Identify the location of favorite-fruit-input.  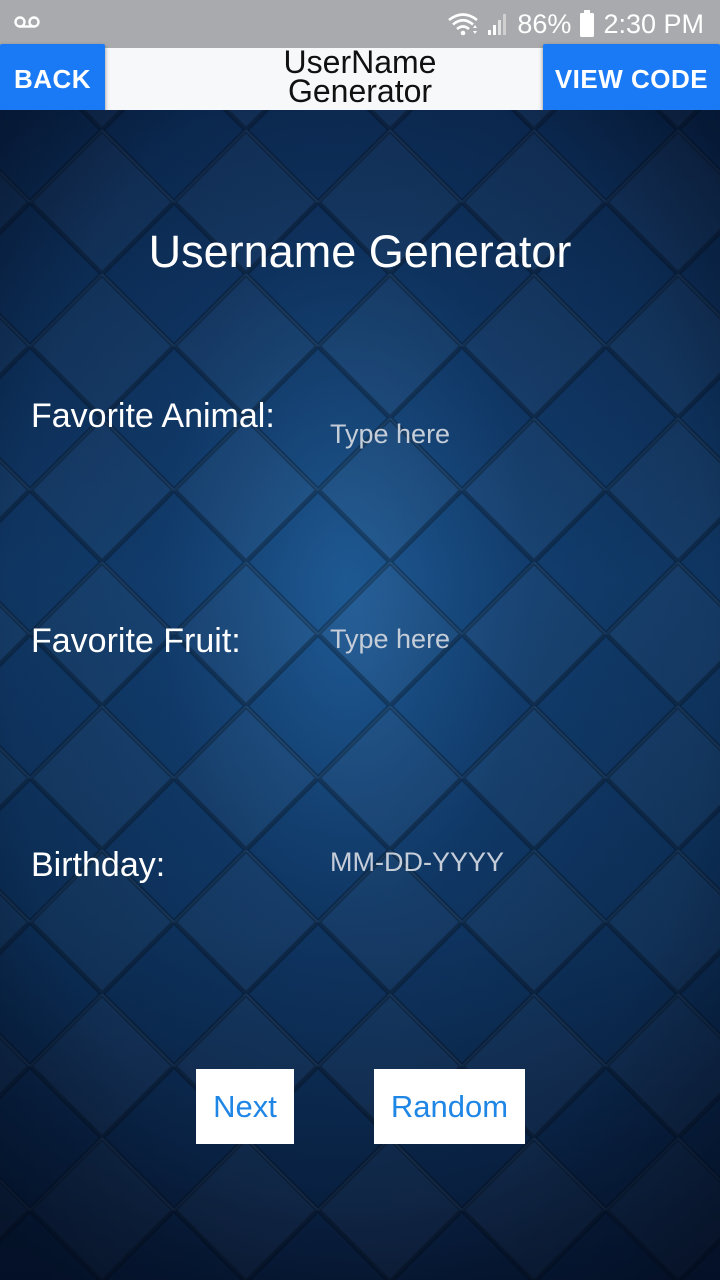
(510, 639).